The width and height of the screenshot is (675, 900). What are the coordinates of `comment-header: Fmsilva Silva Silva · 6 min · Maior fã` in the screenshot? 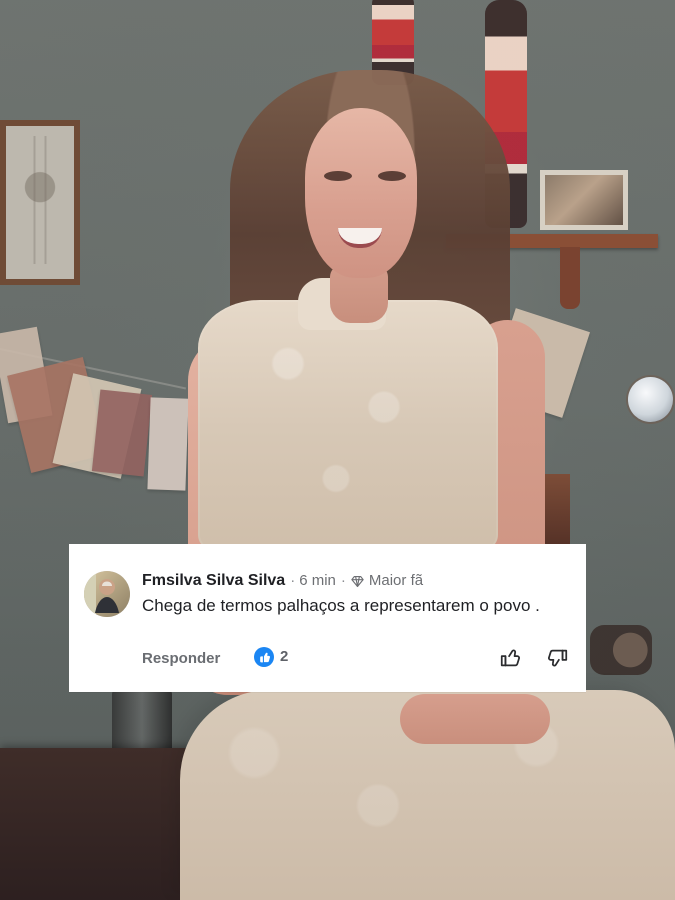 It's located at (357, 581).